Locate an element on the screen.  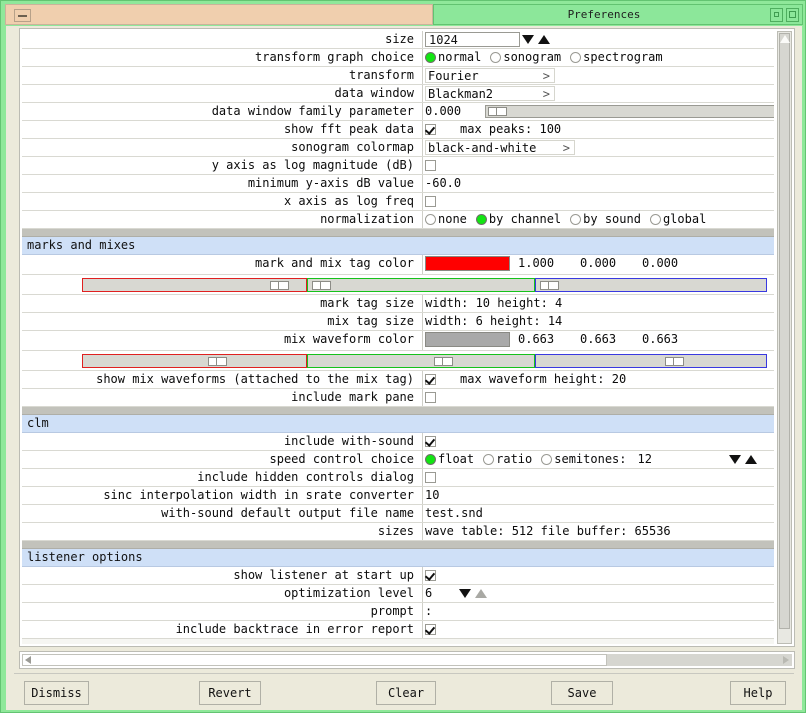
mix-waveform-color-green-slider is located at coordinates (421, 361).